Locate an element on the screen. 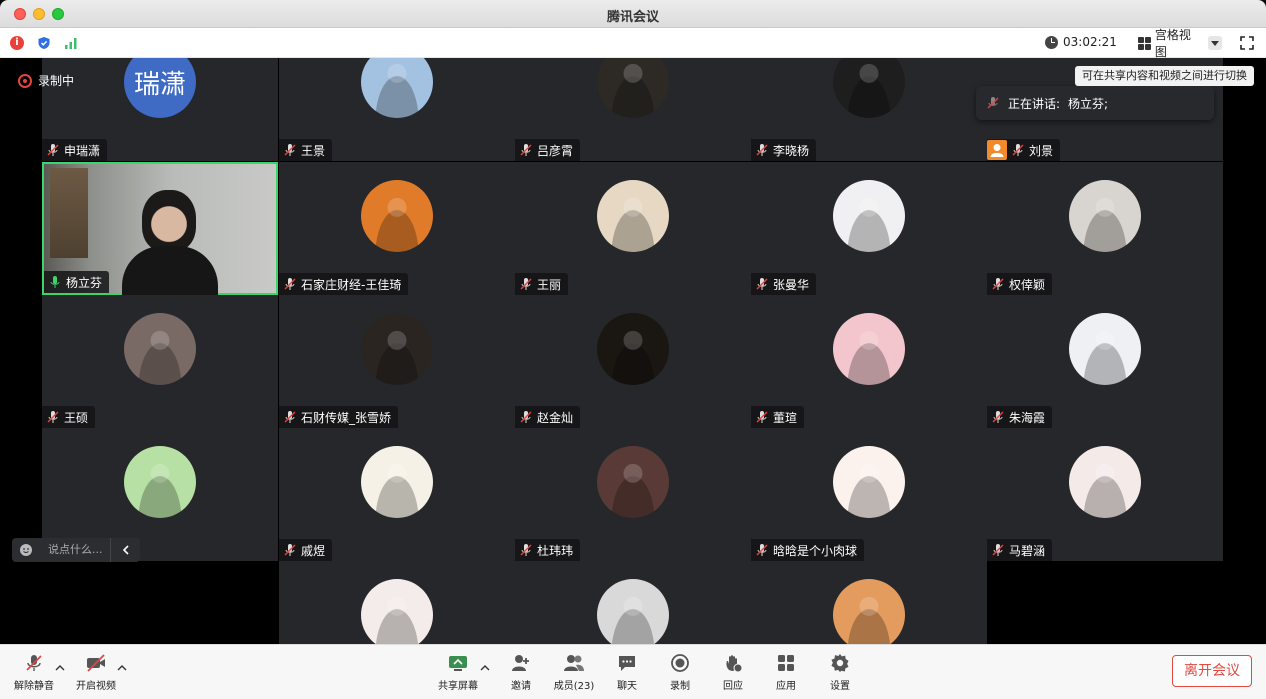  grid-view-icon is located at coordinates (1144, 43).